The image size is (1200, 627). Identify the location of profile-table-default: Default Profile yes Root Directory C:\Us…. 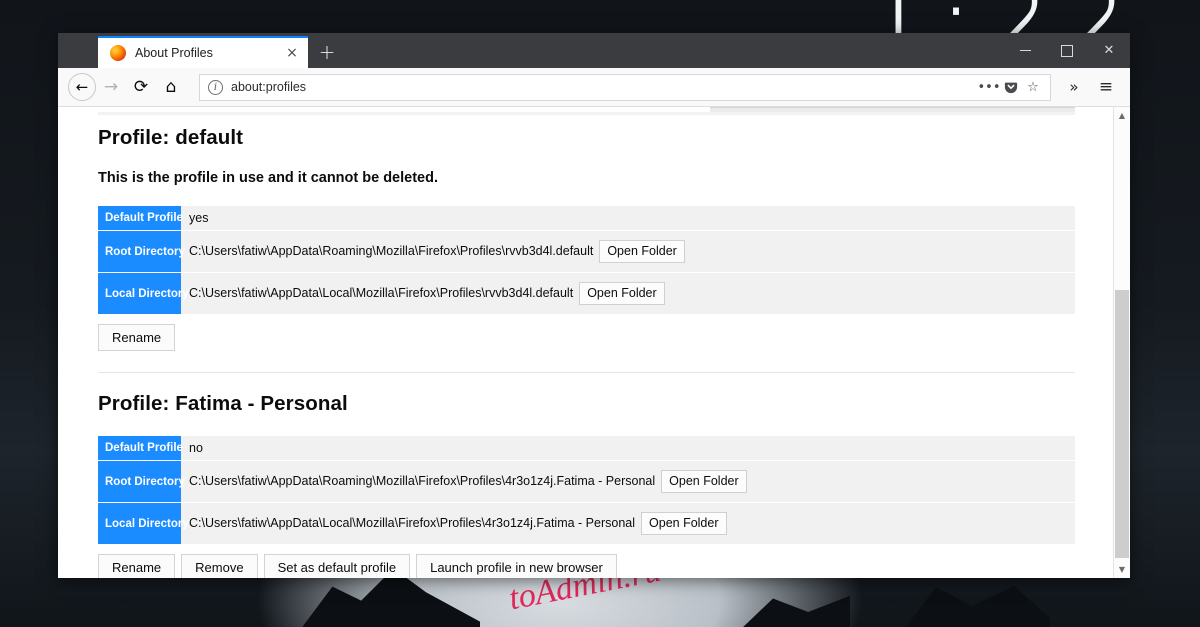
(586, 260).